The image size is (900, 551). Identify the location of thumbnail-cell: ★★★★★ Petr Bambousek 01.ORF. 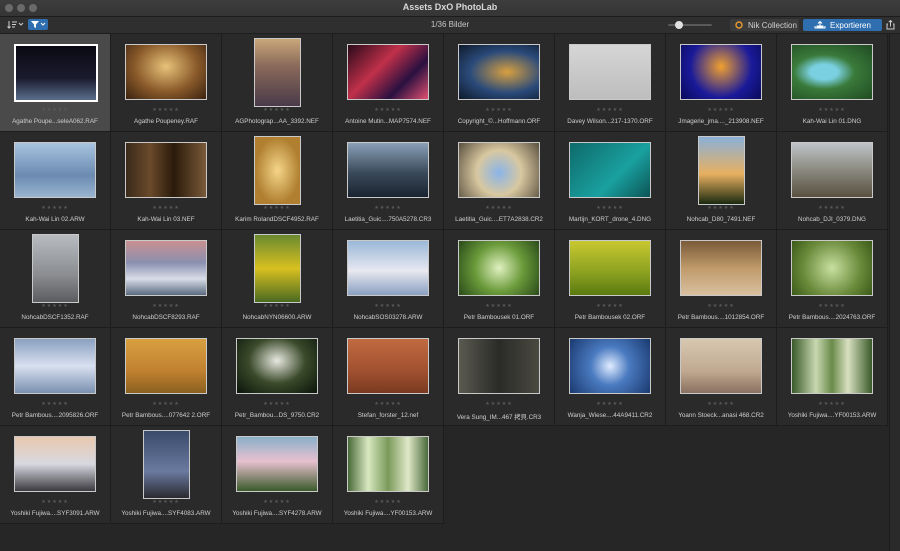
(499, 279).